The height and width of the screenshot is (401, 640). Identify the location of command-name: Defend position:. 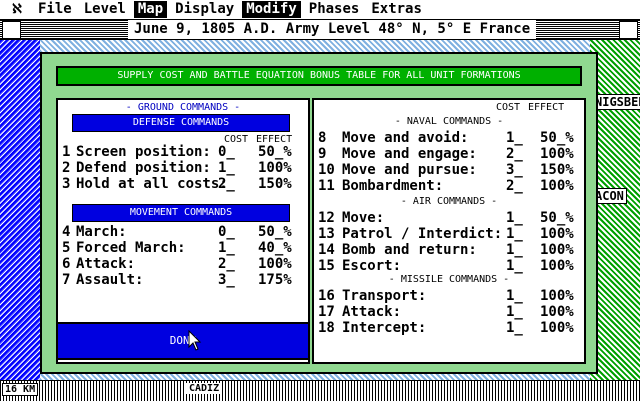
(143, 168).